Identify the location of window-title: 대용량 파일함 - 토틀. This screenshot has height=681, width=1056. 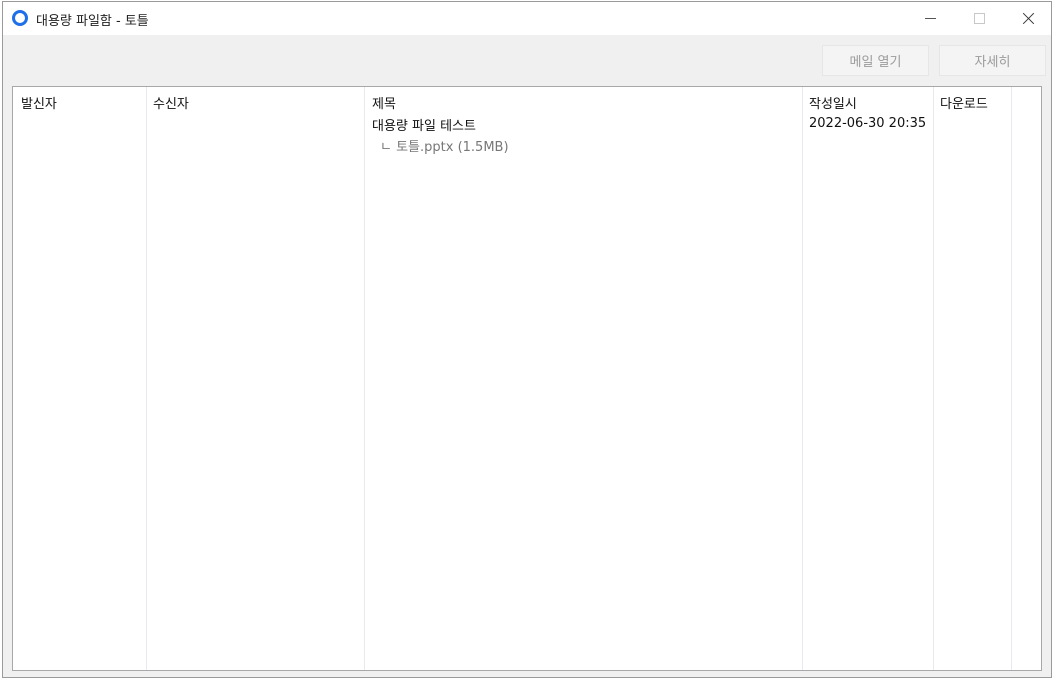
(92, 21).